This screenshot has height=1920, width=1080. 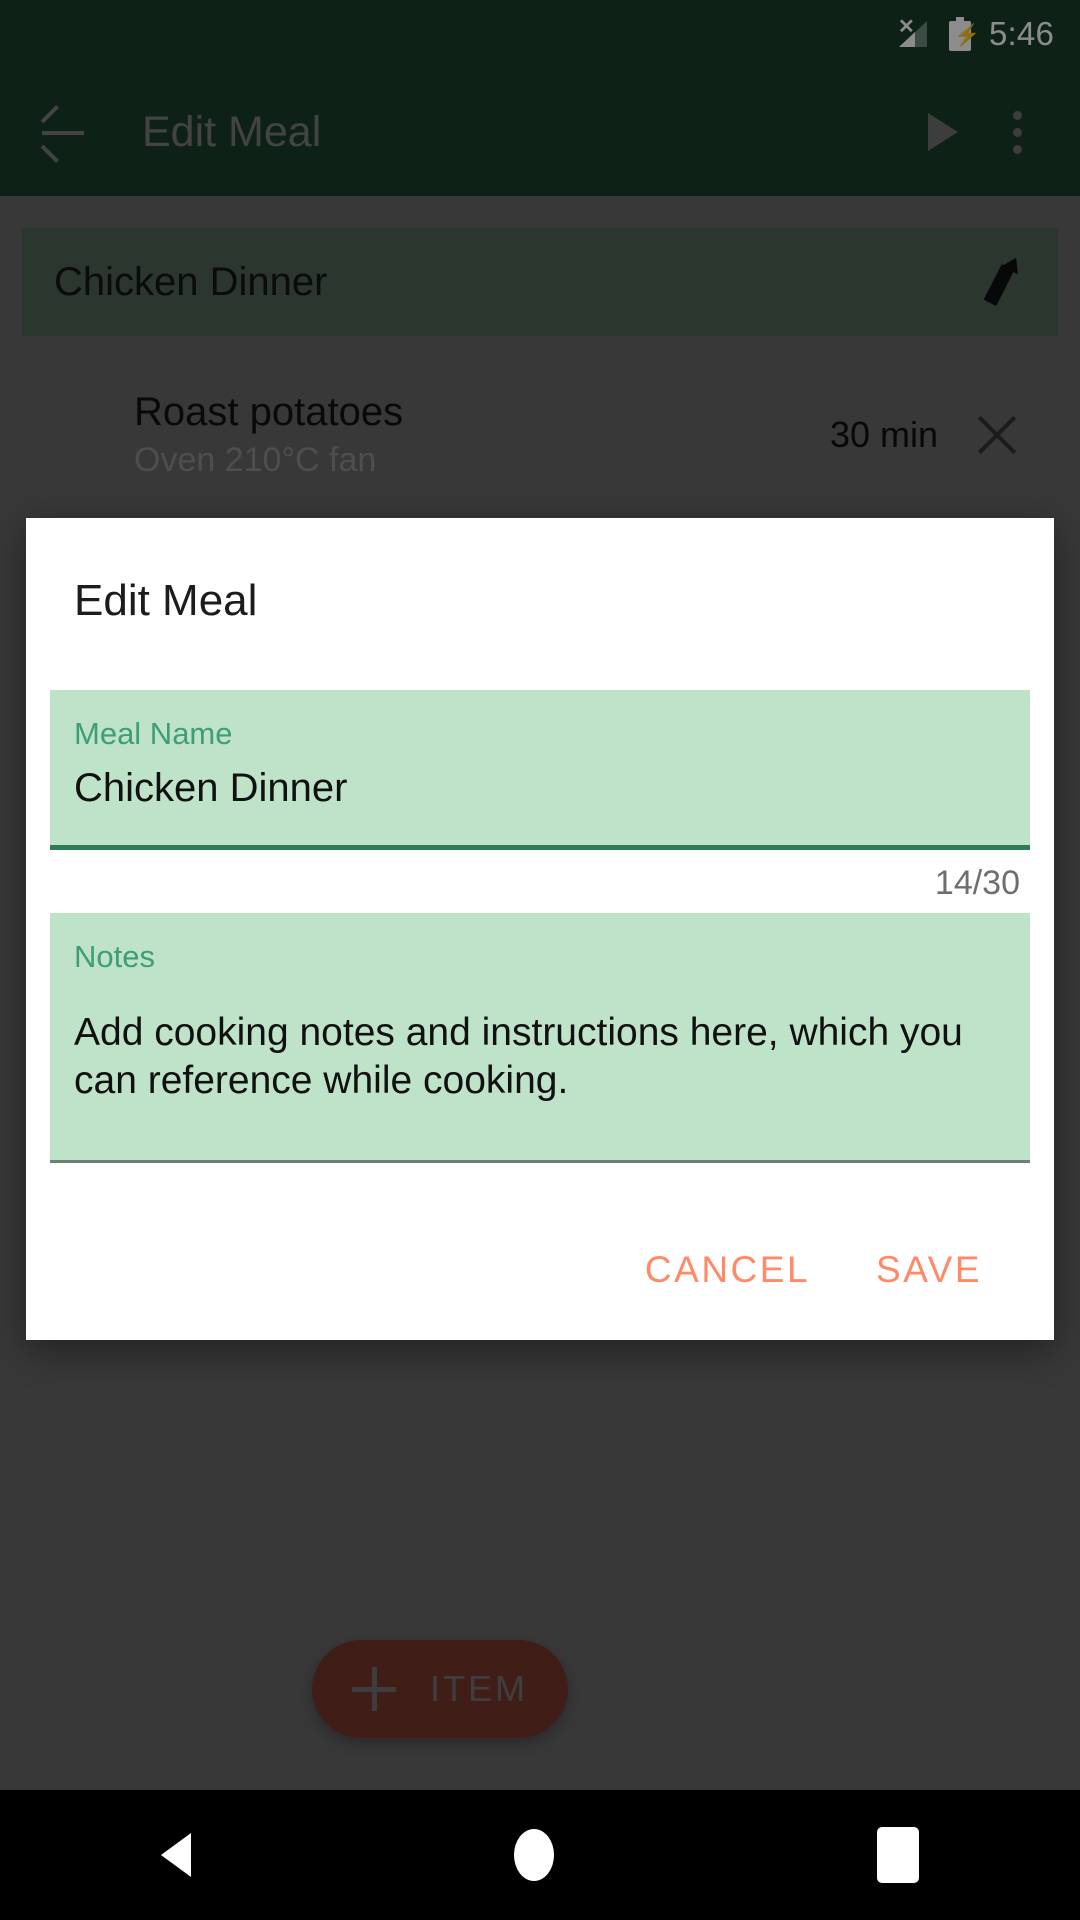 What do you see at coordinates (977, 883) in the screenshot?
I see `meal-name-character-counter: 14/30` at bounding box center [977, 883].